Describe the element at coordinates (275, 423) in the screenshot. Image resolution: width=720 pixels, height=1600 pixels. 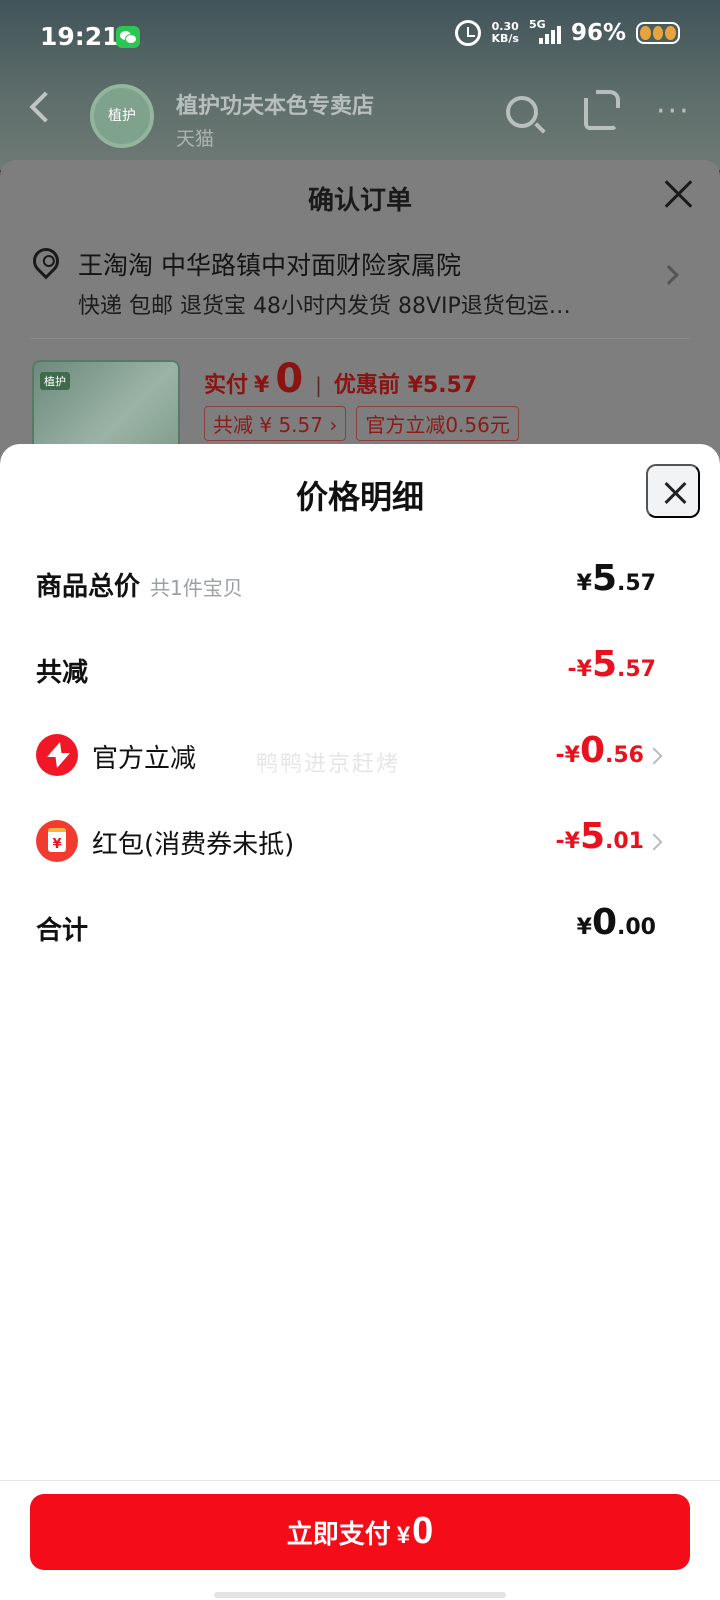
I see `total-discount-tag: 共减 ¥ 5.57 ›` at that location.